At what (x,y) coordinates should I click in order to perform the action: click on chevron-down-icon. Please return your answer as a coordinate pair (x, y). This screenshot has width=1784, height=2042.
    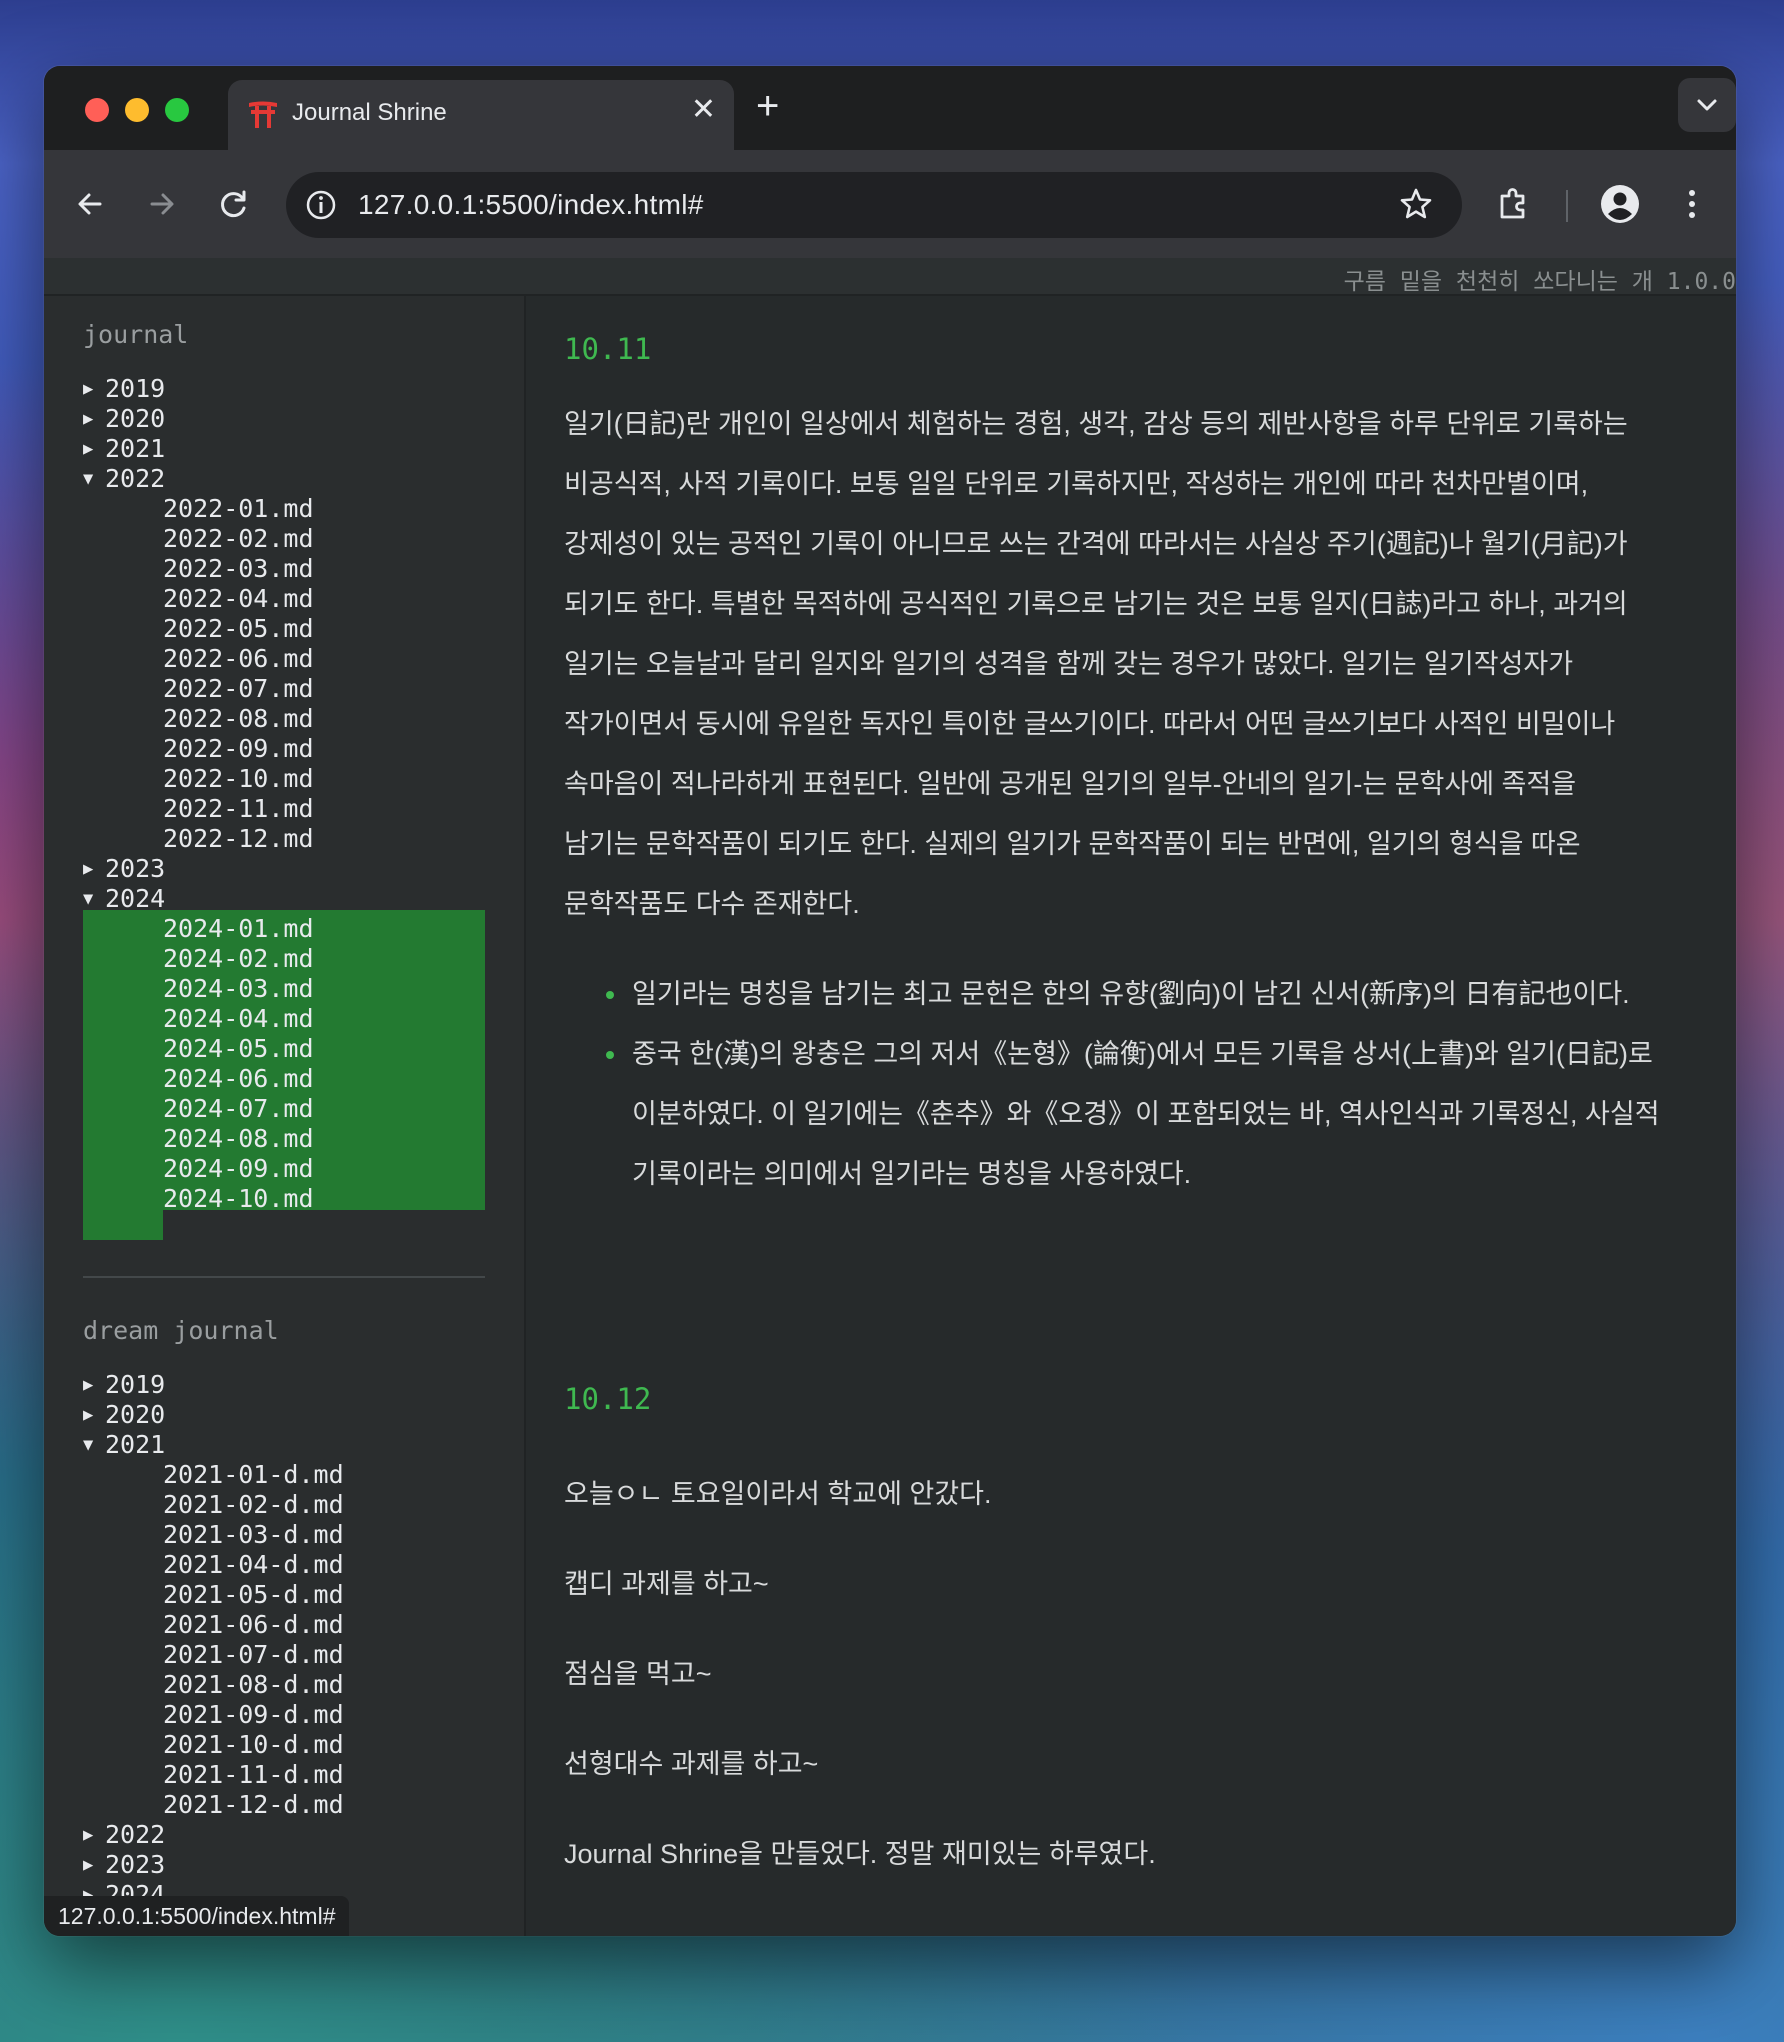
    Looking at the image, I should click on (1707, 105).